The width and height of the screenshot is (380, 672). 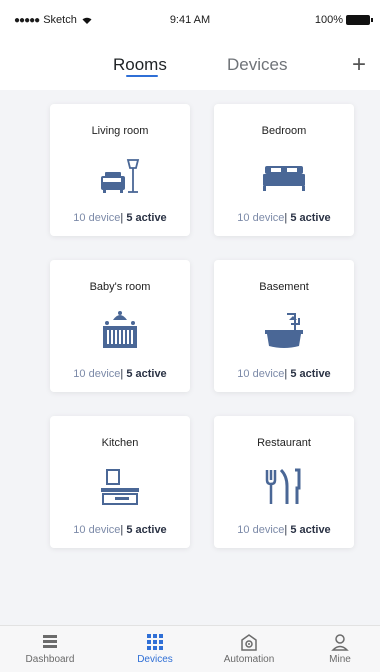 What do you see at coordinates (284, 330) in the screenshot?
I see `bathtub-icon` at bounding box center [284, 330].